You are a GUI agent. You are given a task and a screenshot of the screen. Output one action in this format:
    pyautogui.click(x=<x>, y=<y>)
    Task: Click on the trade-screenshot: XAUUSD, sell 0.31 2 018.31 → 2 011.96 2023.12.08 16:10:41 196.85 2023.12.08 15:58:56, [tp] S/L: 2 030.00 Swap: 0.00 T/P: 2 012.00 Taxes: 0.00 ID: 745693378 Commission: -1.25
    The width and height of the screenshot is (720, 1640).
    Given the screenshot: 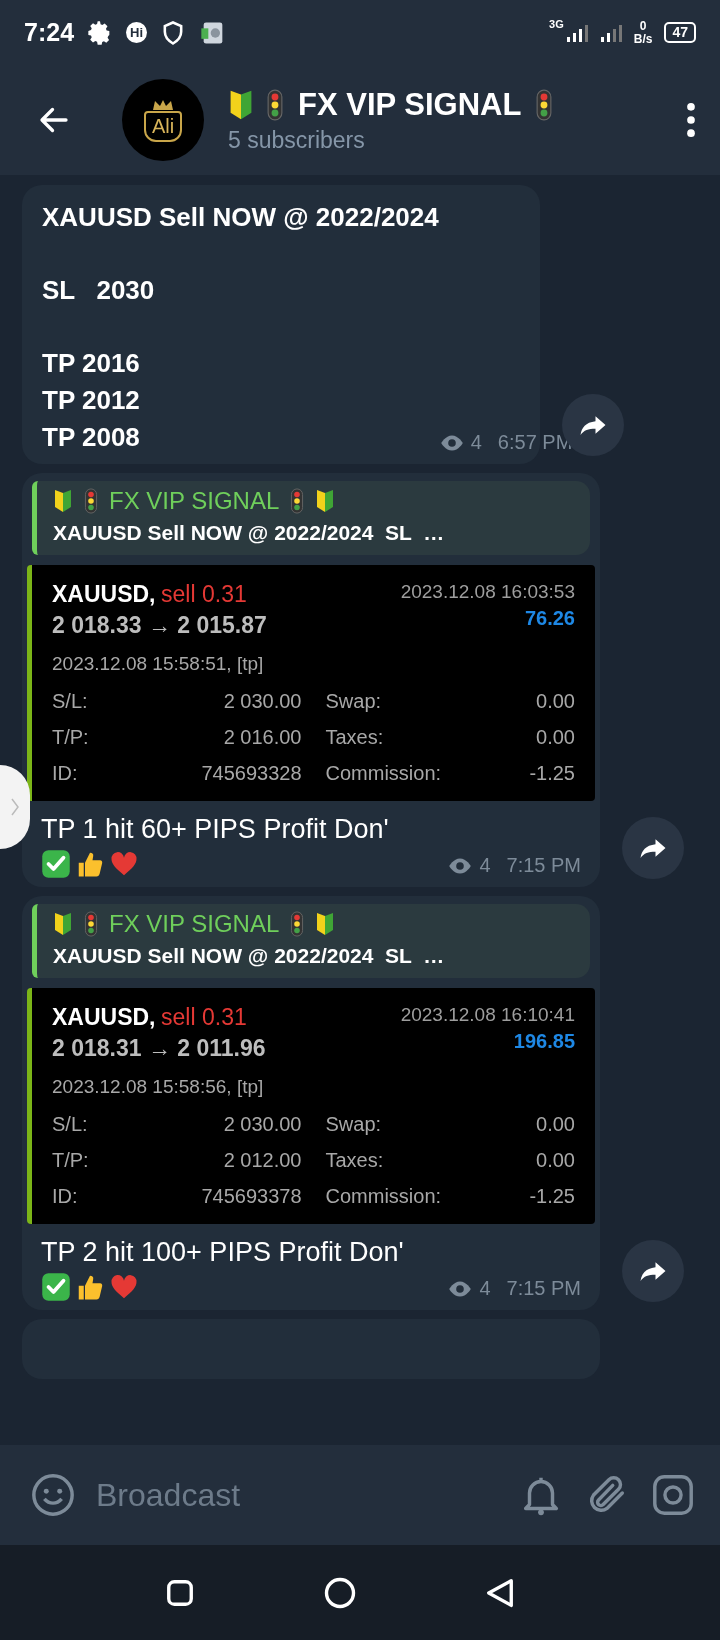 What is the action you would take?
    pyautogui.click(x=311, y=1106)
    